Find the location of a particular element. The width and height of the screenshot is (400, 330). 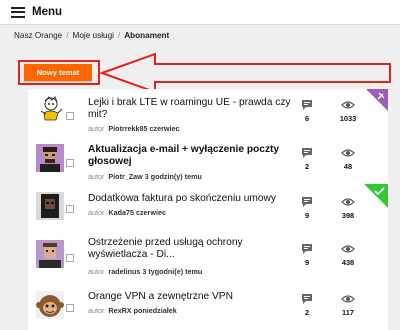

topic-title: Dodatkowa faktura po skończeniu umowy is located at coordinates (191, 199).